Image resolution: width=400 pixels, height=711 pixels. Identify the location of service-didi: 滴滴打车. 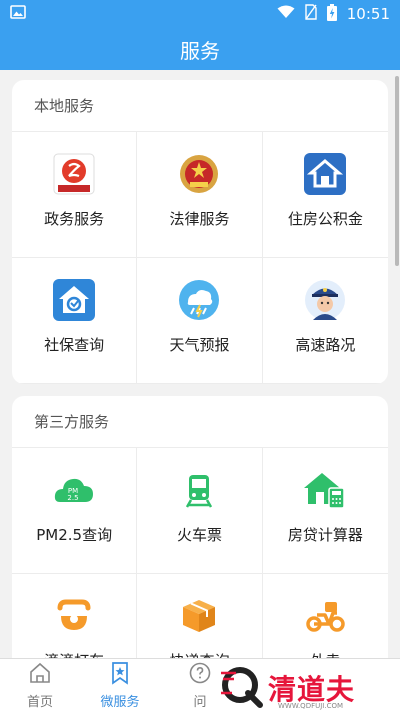
(75, 616).